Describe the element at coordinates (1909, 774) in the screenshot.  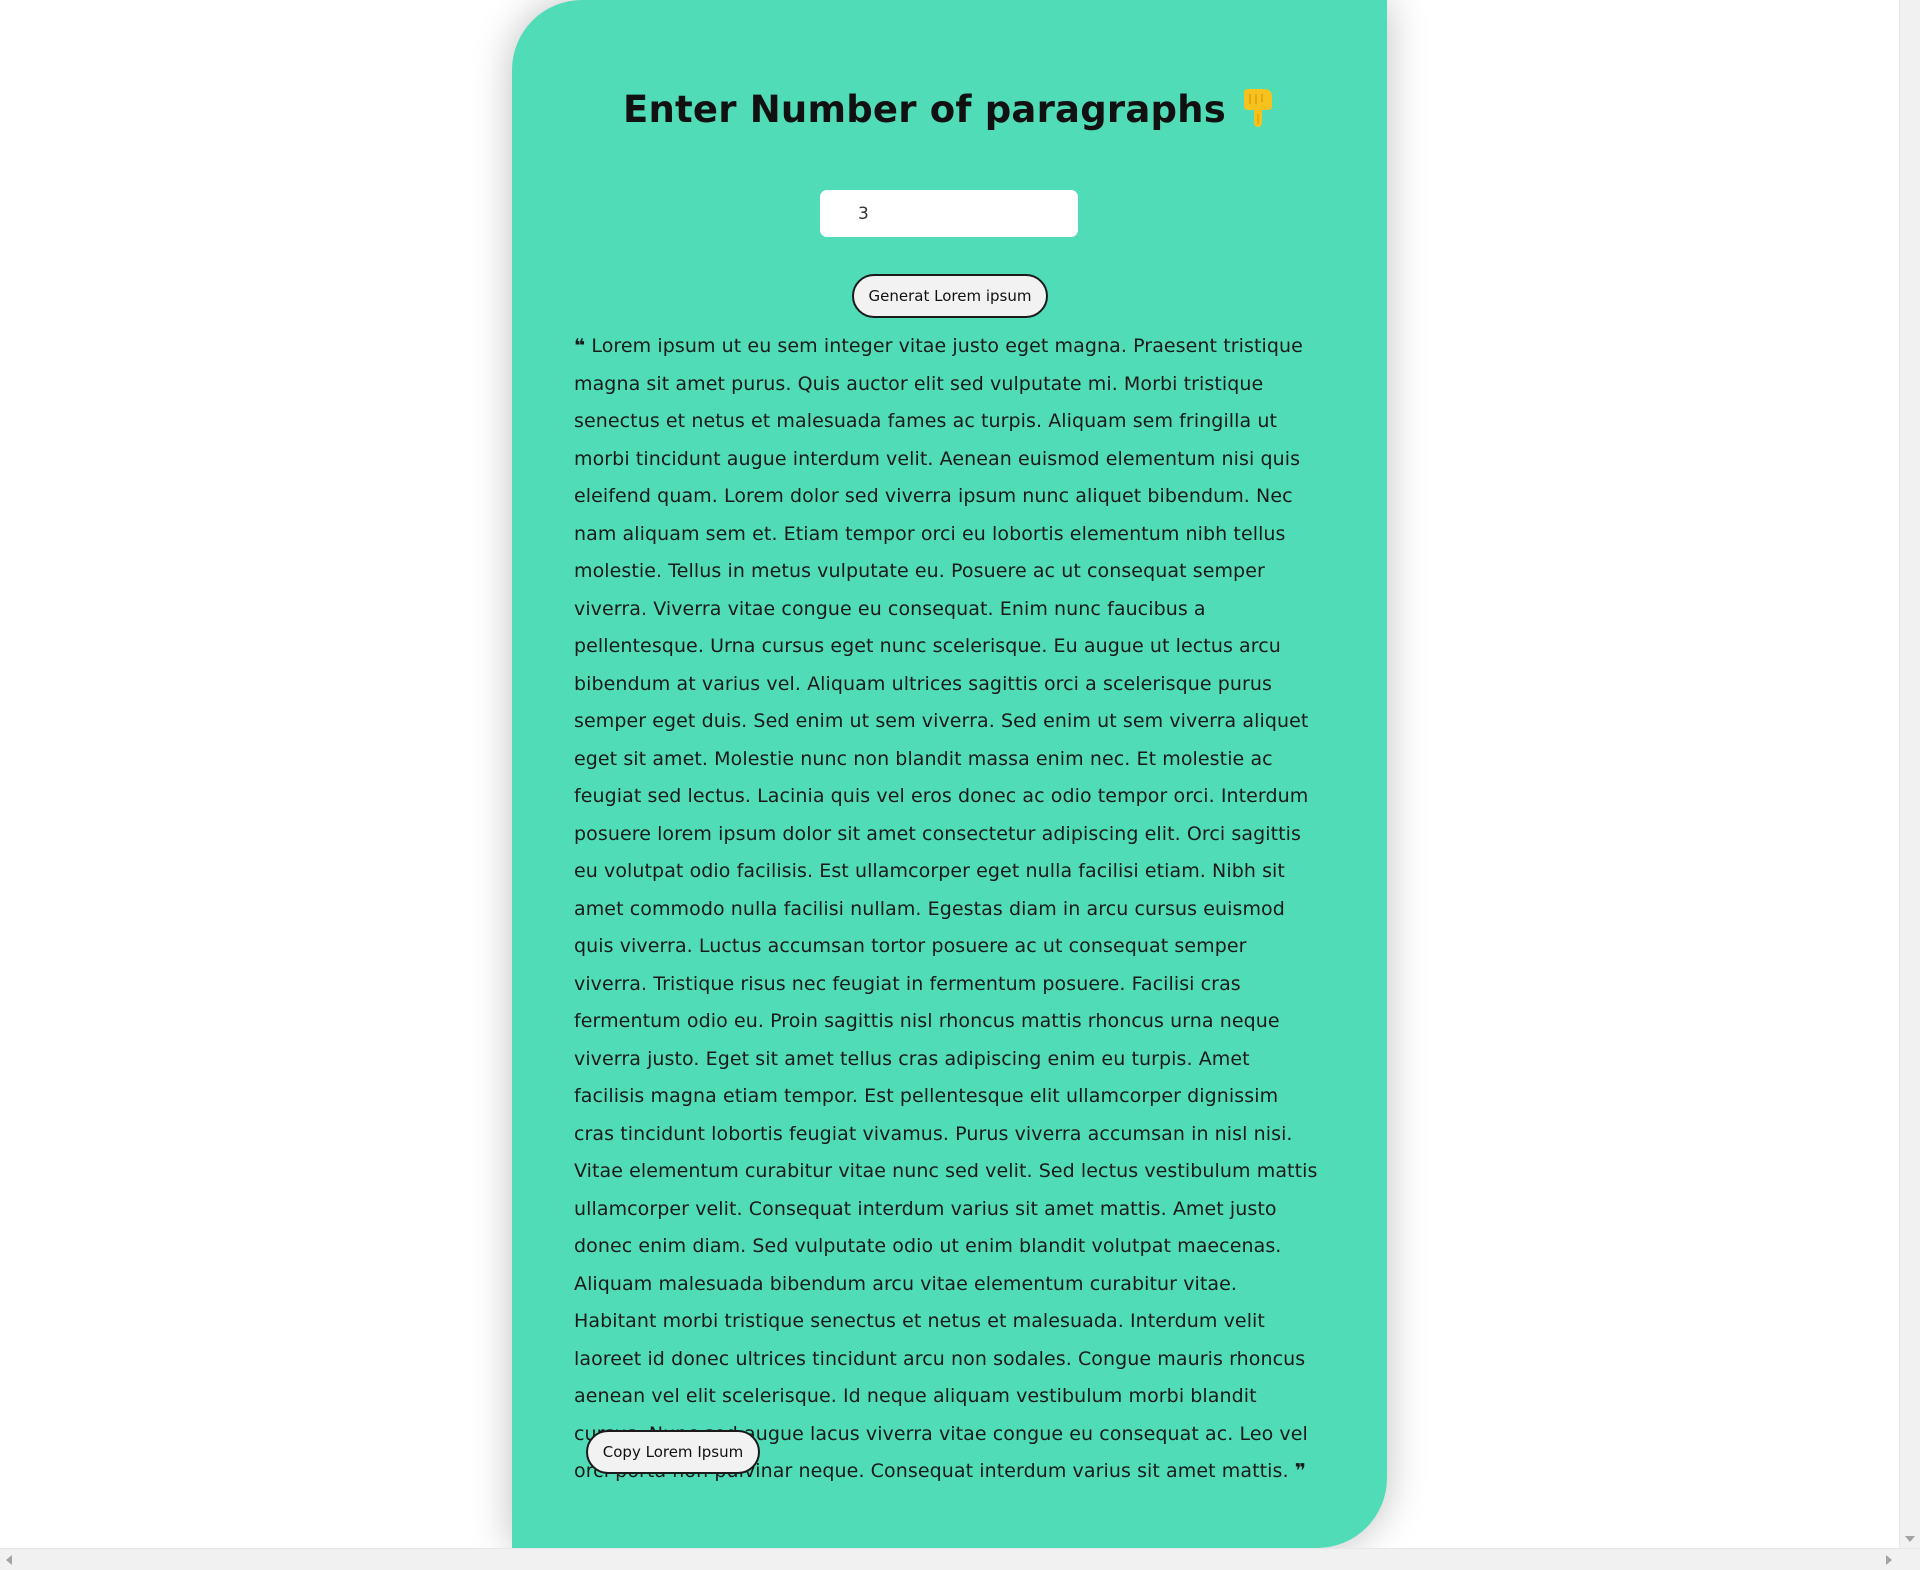
I see `vertical-scrollbar` at that location.